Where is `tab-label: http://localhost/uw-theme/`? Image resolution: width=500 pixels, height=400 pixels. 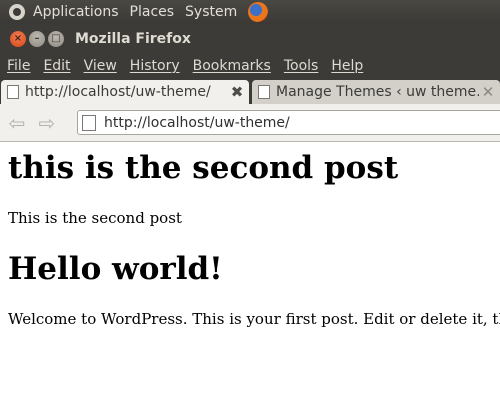 tab-label: http://localhost/uw-theme/ is located at coordinates (118, 92).